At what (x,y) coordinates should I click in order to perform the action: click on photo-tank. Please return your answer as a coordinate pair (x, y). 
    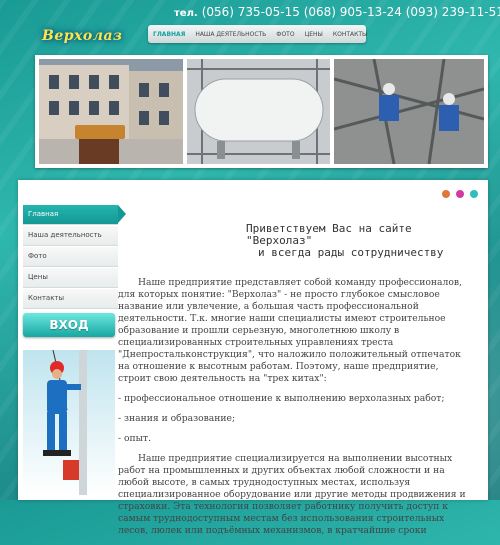
    Looking at the image, I should click on (258, 111).